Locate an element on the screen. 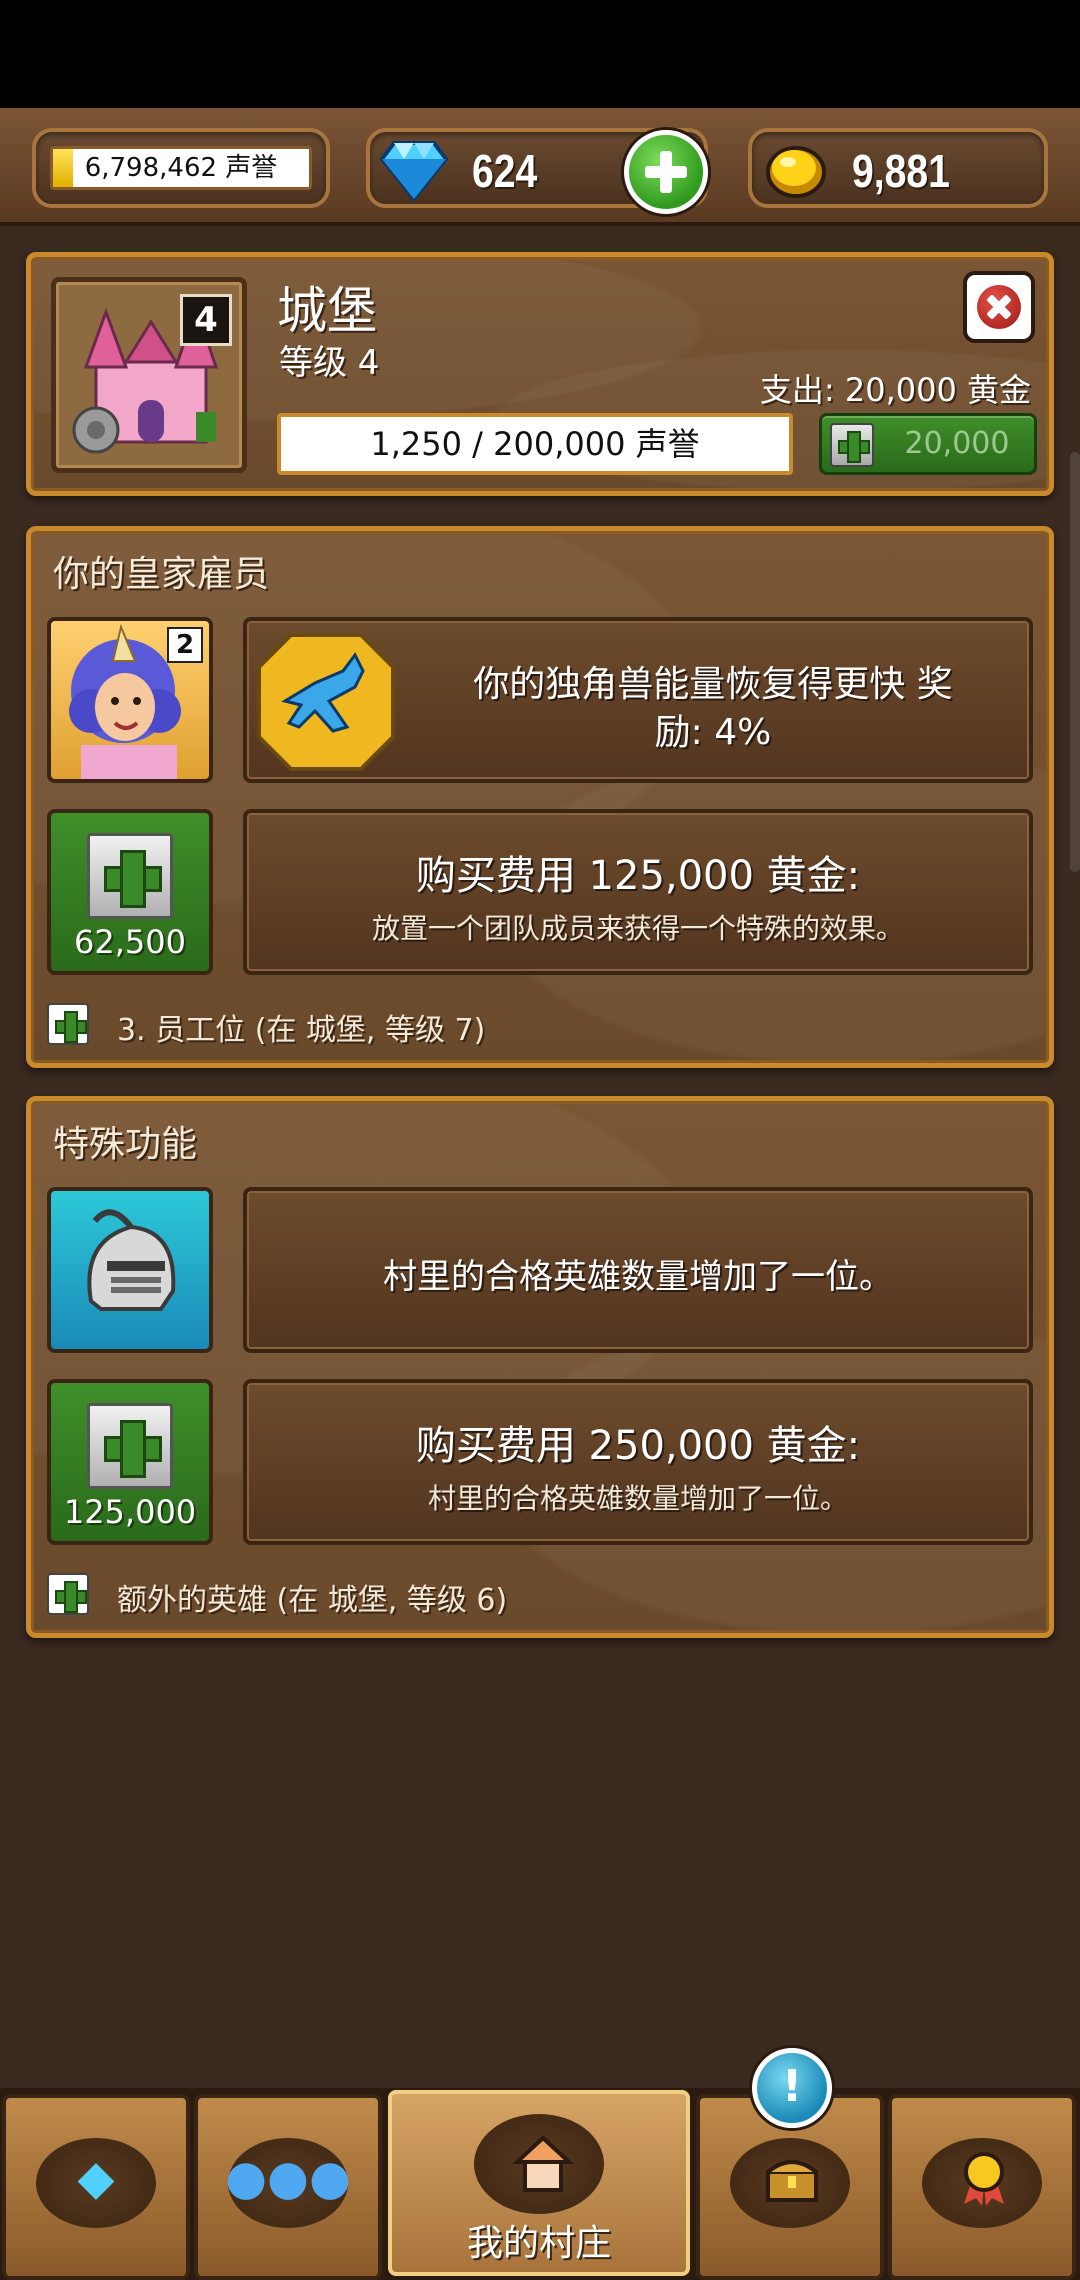 This screenshot has width=1080, height=2280. reputation-progress: 1,250 / 200,000 声誉 is located at coordinates (535, 444).